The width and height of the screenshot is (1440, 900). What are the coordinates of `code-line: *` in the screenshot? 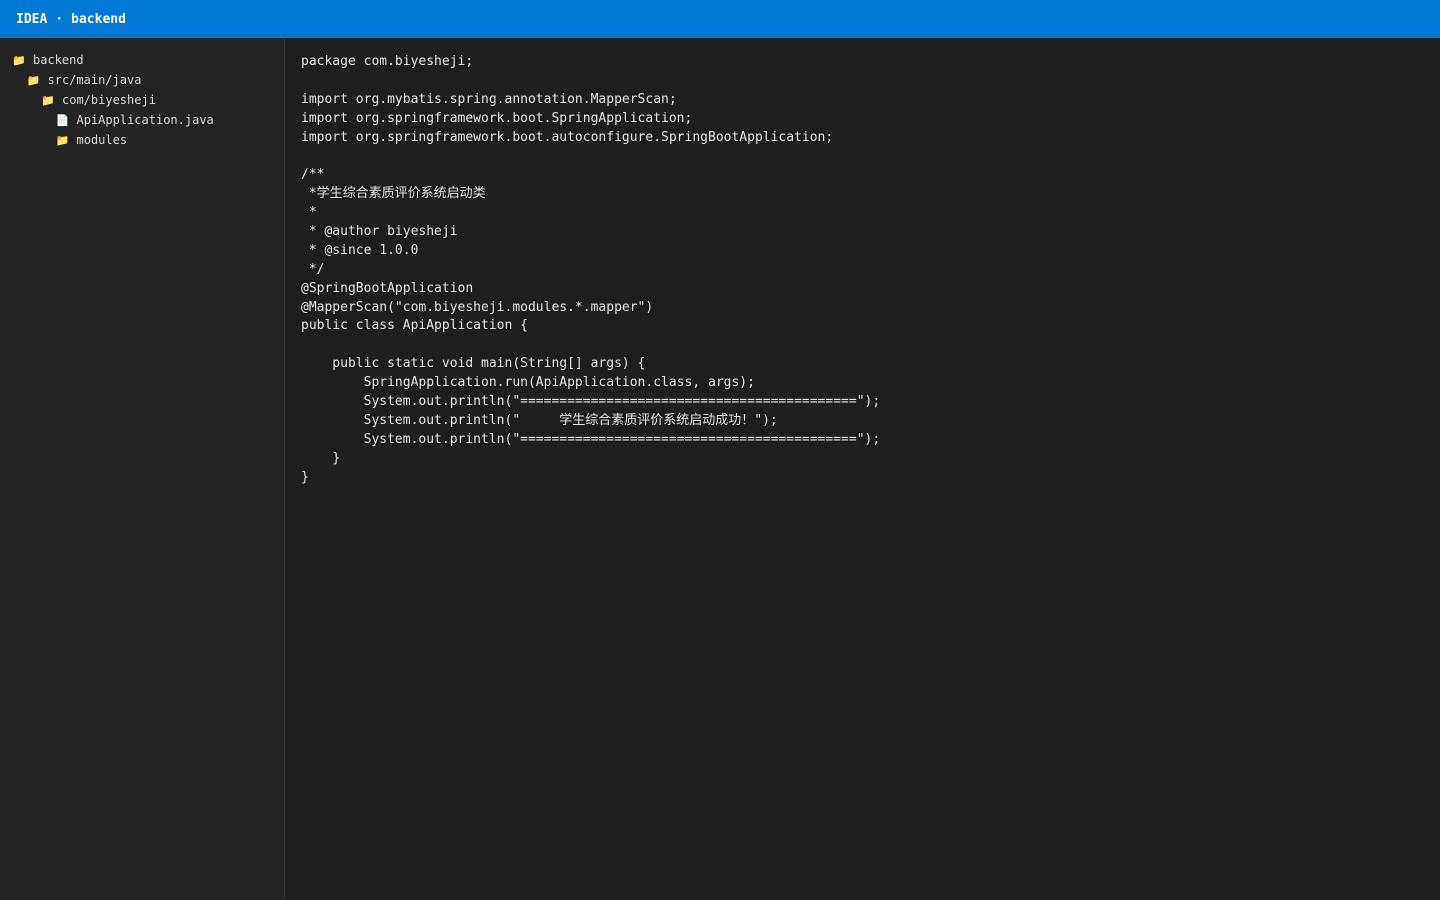 It's located at (309, 213).